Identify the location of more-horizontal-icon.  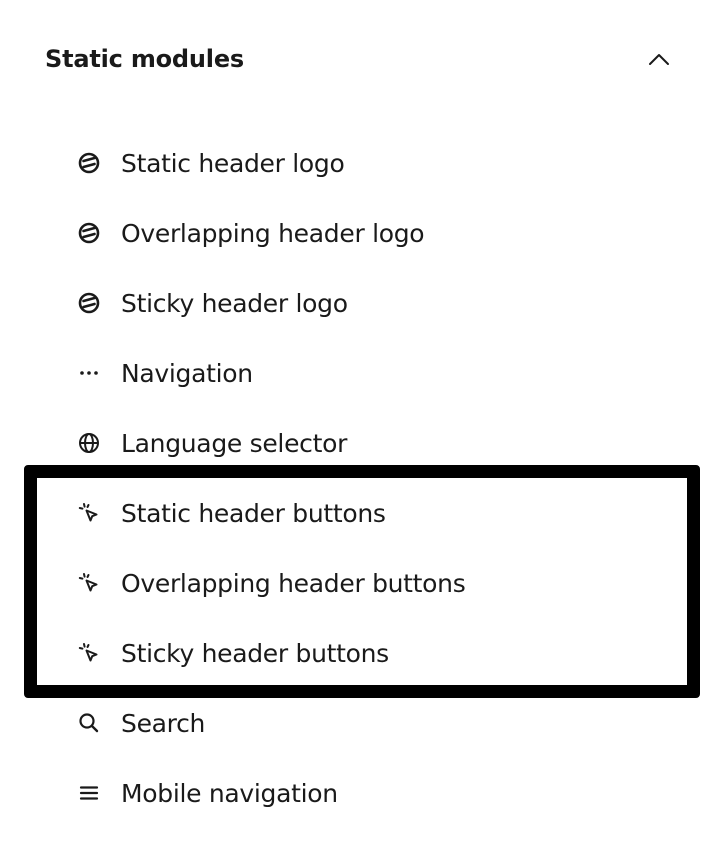
(89, 373).